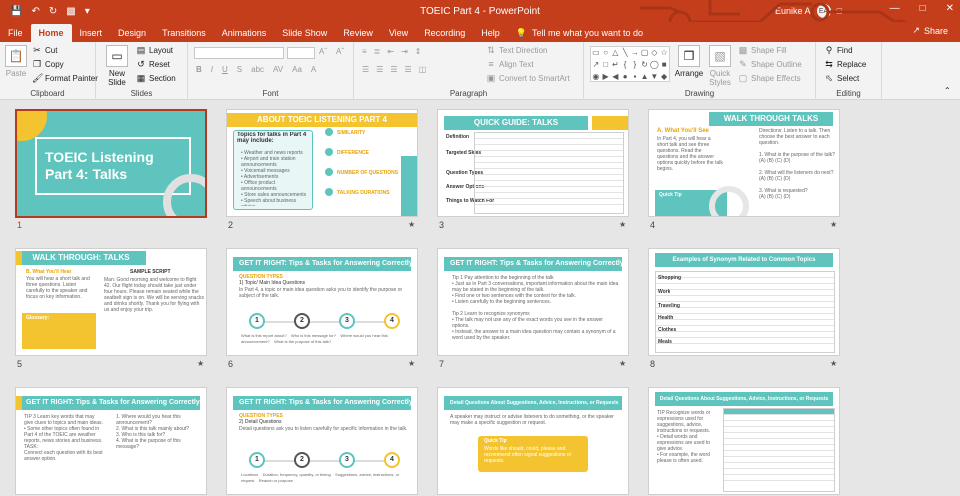 This screenshot has width=960, height=496. What do you see at coordinates (239, 69) in the screenshot?
I see `strikethrough-icon: S` at bounding box center [239, 69].